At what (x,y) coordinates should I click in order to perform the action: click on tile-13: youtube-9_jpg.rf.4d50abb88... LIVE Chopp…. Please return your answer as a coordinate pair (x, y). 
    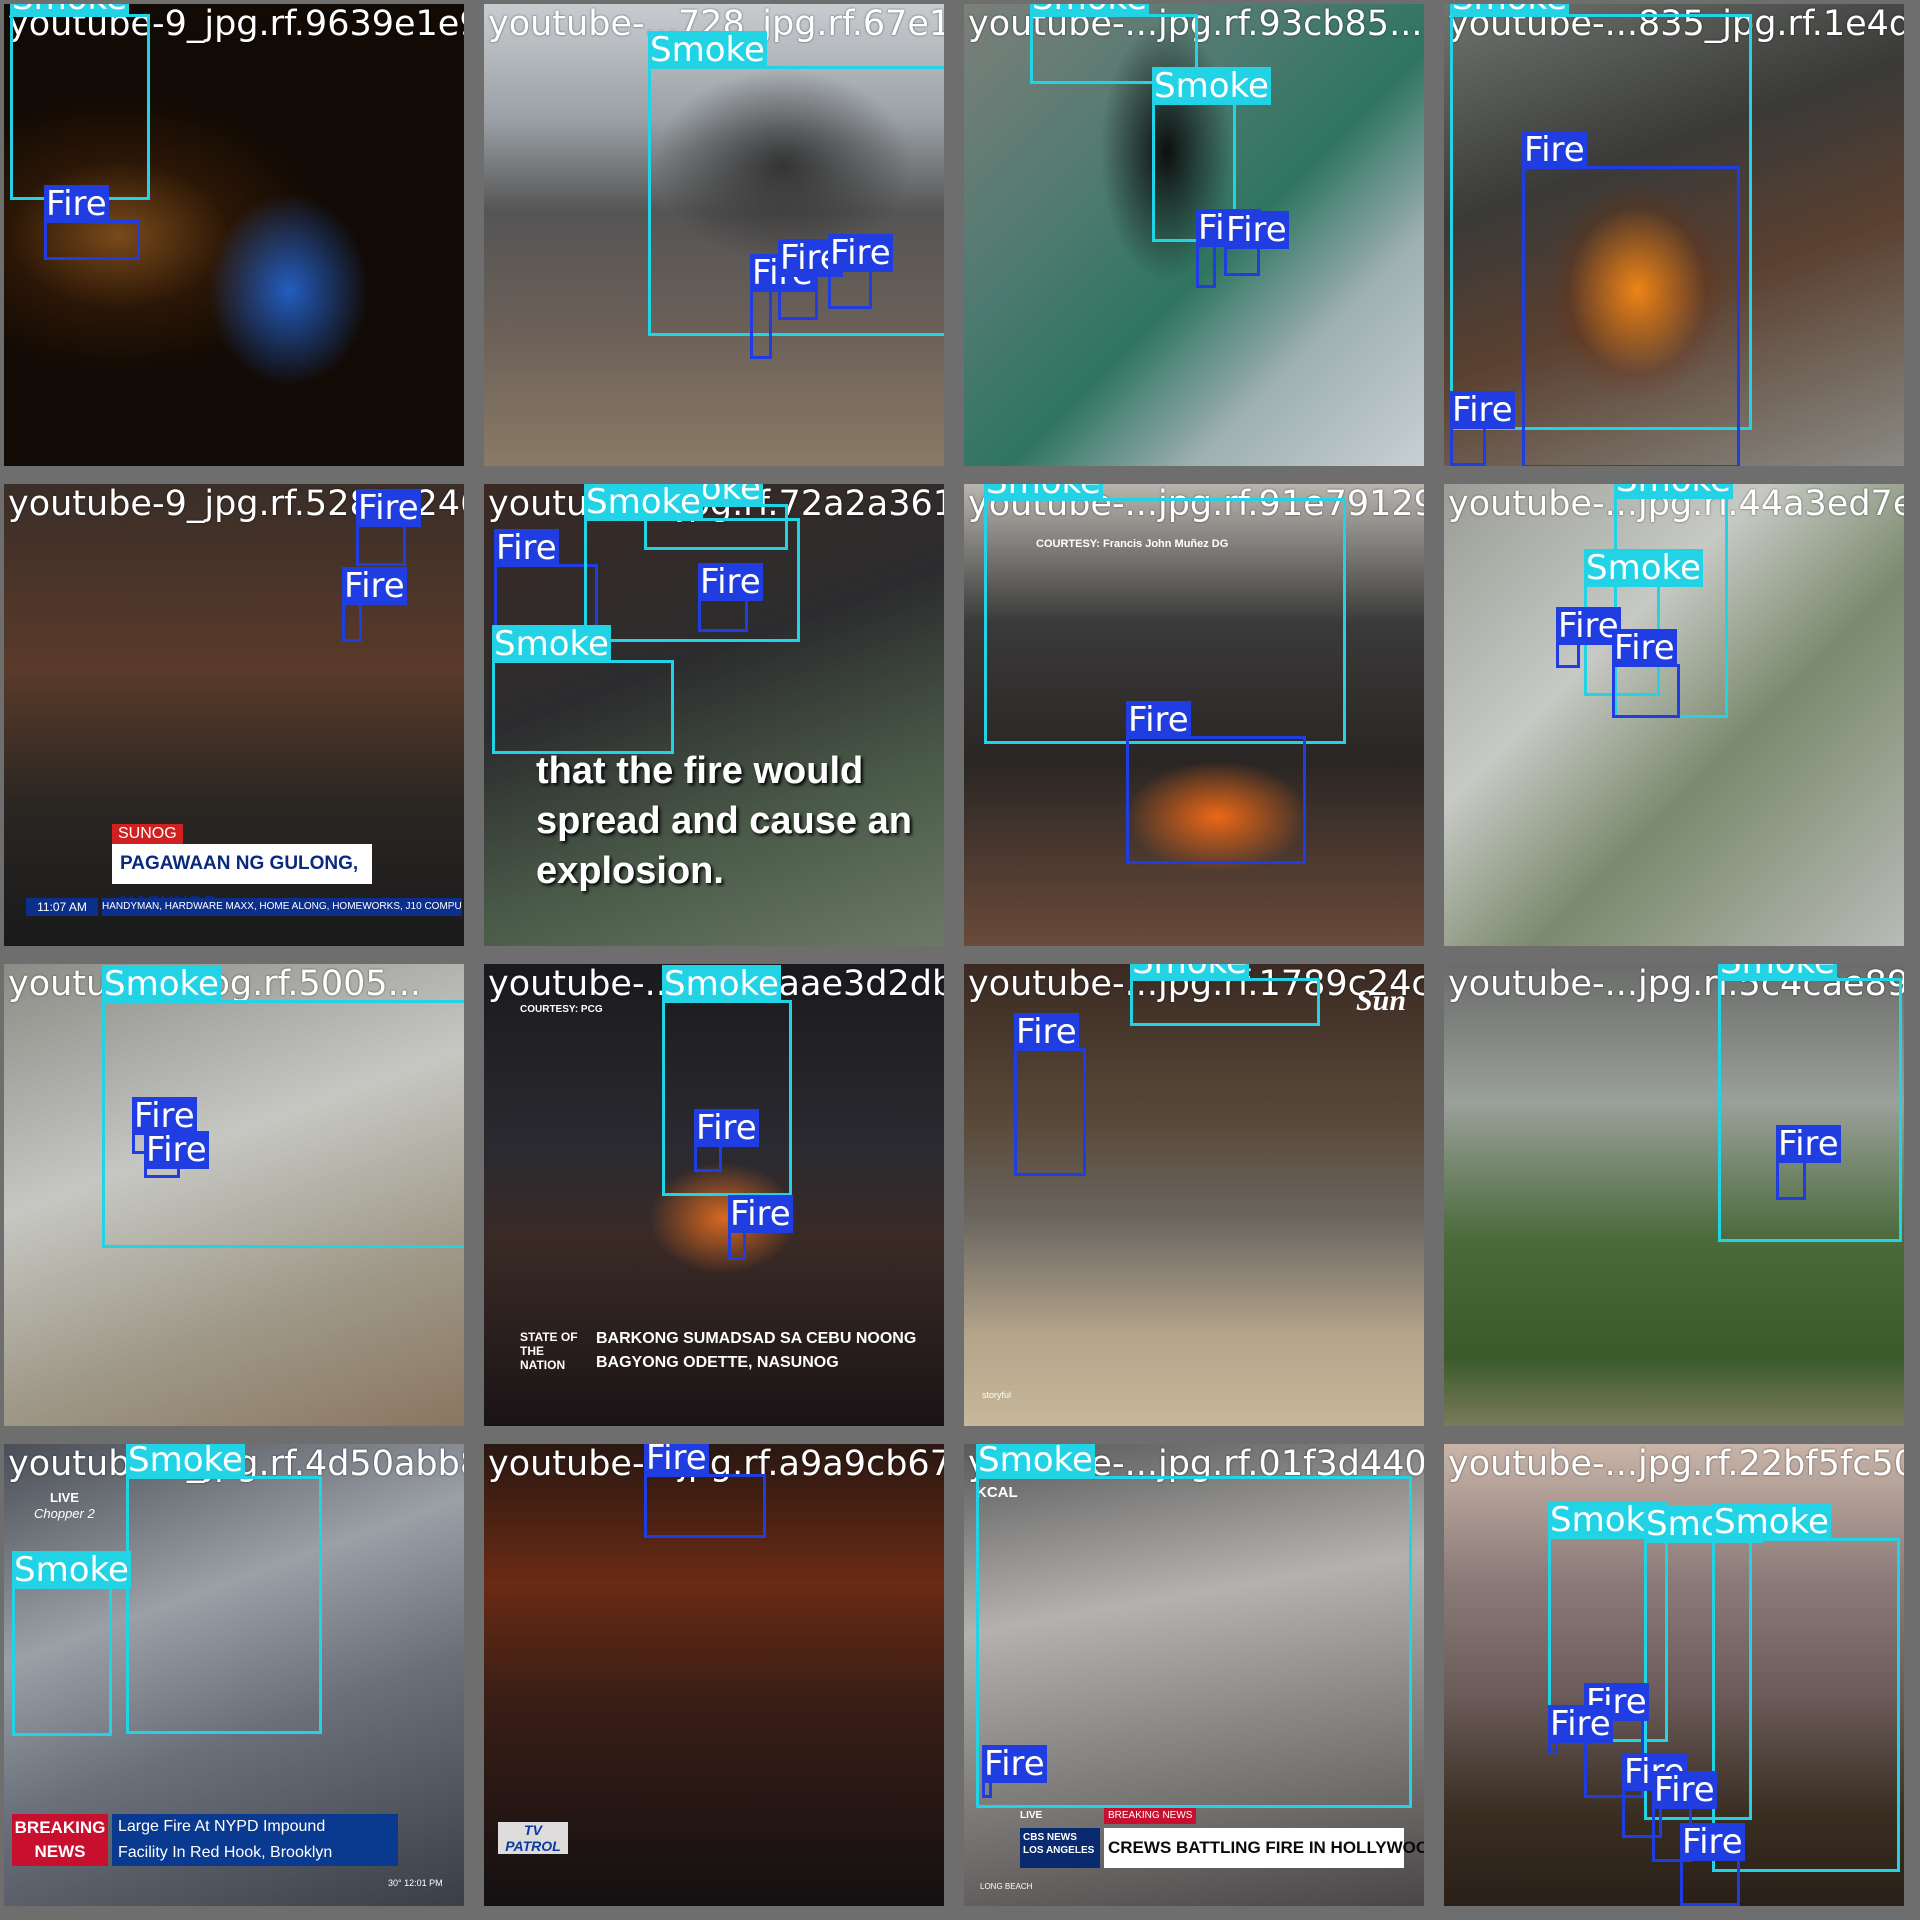
    Looking at the image, I should click on (234, 1675).